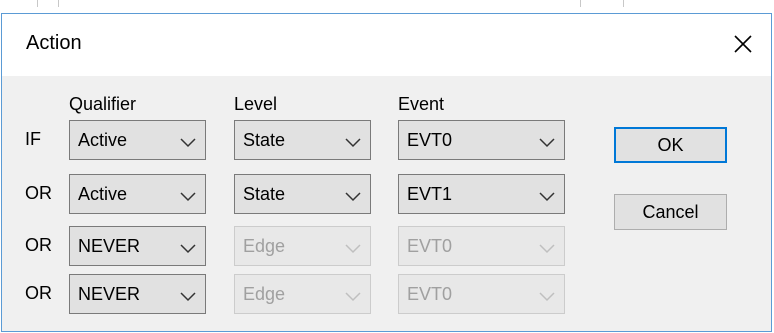 The image size is (774, 333). I want to click on close-button, so click(743, 44).